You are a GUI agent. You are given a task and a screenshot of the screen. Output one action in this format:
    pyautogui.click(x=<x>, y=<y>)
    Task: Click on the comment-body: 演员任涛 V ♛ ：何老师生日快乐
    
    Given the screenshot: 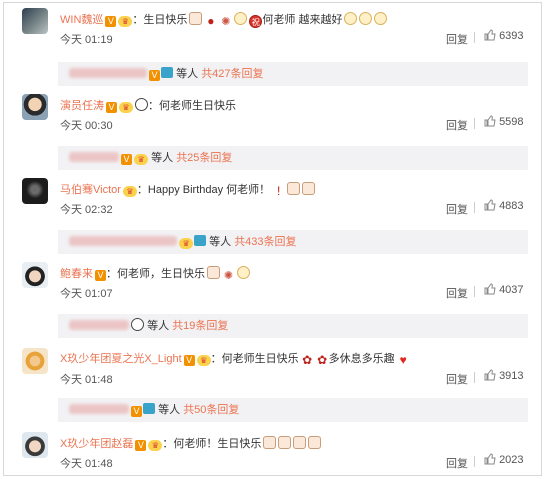 What is the action you would take?
    pyautogui.click(x=148, y=105)
    